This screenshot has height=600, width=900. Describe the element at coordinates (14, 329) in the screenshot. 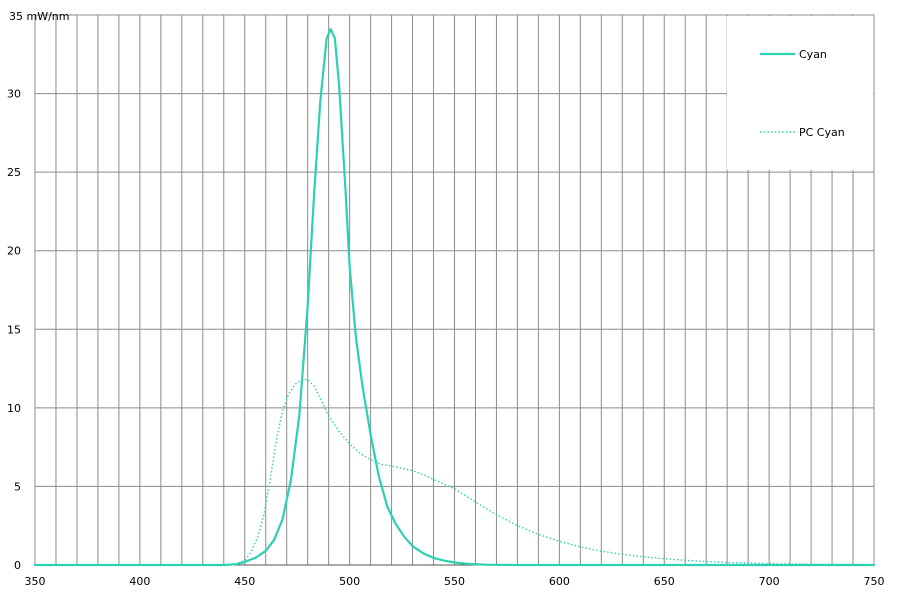

I see `y-tick-label: 15` at that location.